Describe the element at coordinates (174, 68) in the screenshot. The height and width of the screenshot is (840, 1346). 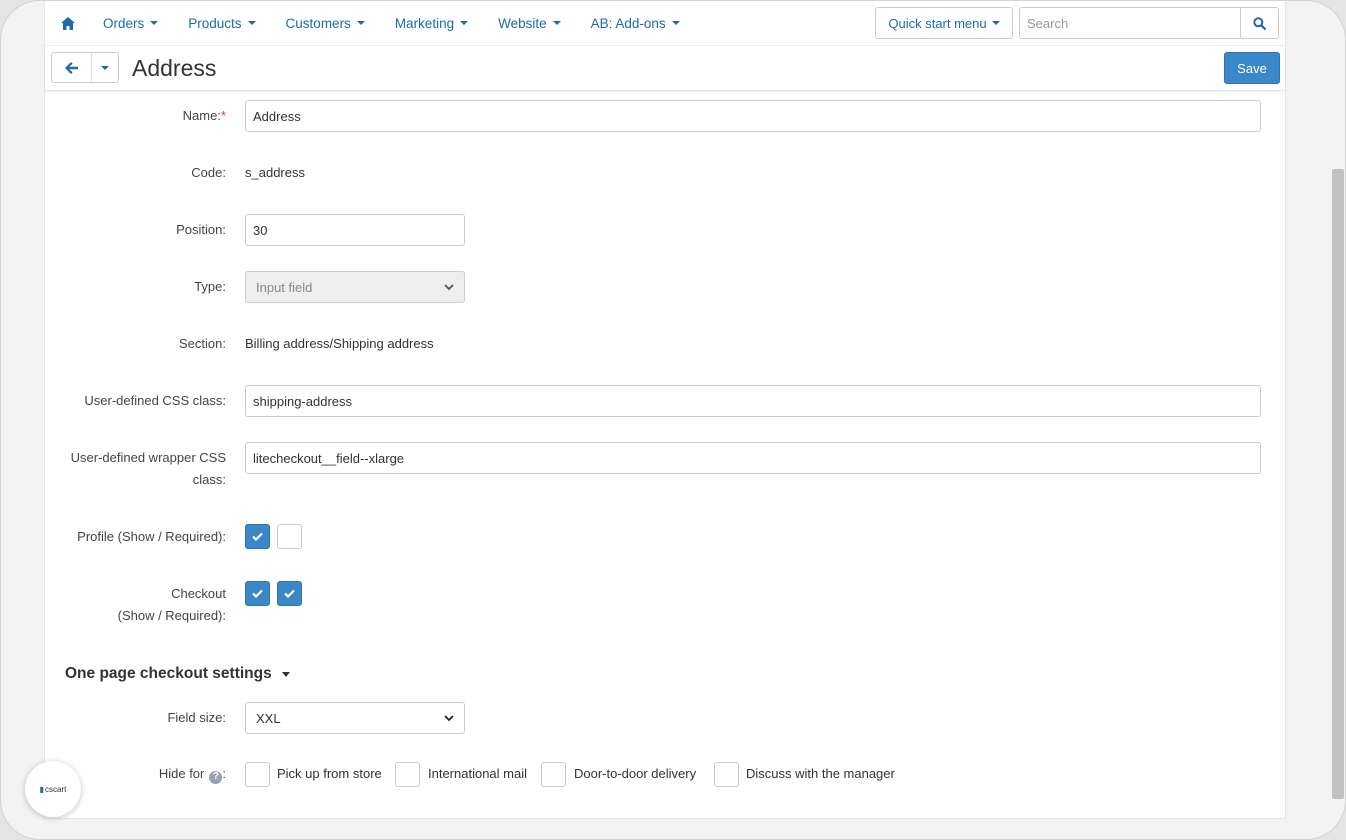
I see `page-title: Address` at that location.